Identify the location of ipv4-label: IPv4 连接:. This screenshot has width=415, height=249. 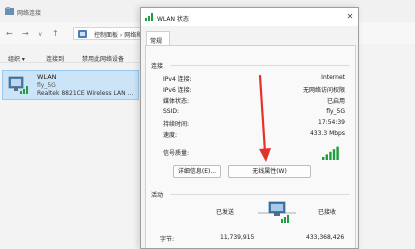
(177, 79).